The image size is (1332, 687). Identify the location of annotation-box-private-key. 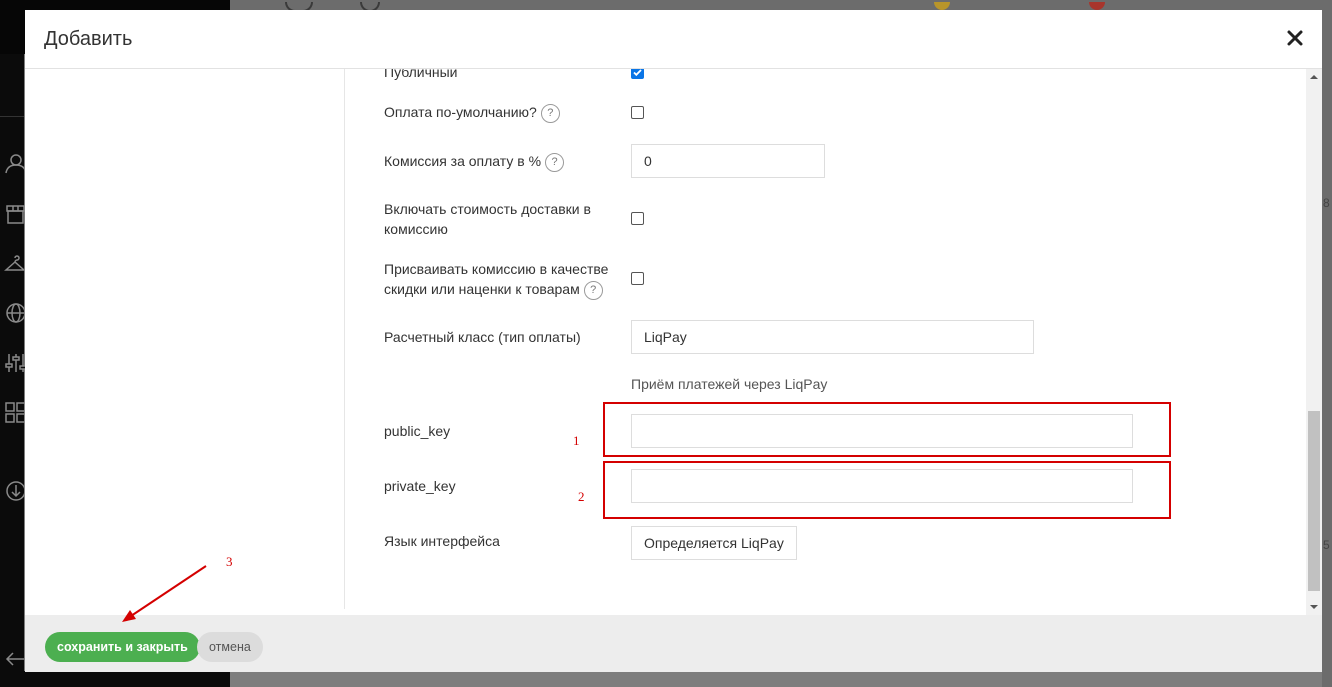
(887, 490).